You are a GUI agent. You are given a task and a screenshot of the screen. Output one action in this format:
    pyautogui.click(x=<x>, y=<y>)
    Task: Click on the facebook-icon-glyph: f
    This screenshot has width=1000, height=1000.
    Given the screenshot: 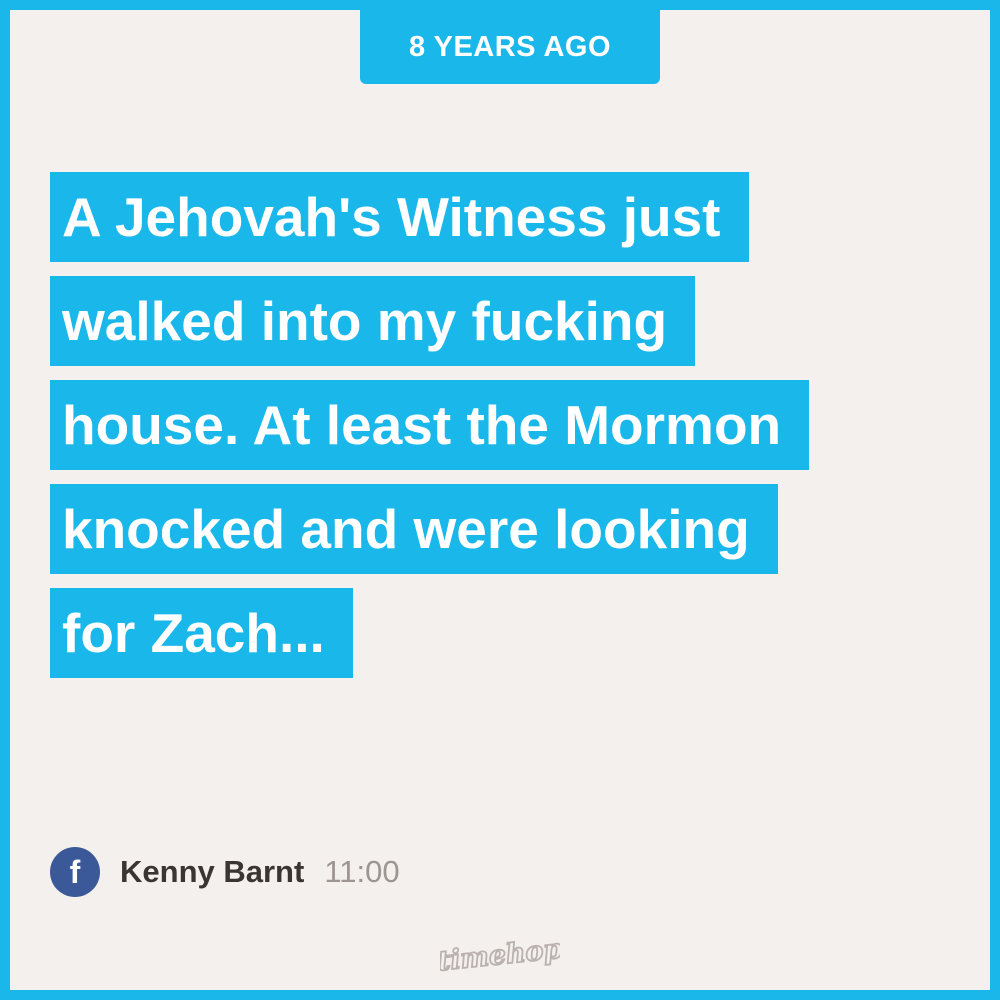 What is the action you would take?
    pyautogui.click(x=75, y=871)
    